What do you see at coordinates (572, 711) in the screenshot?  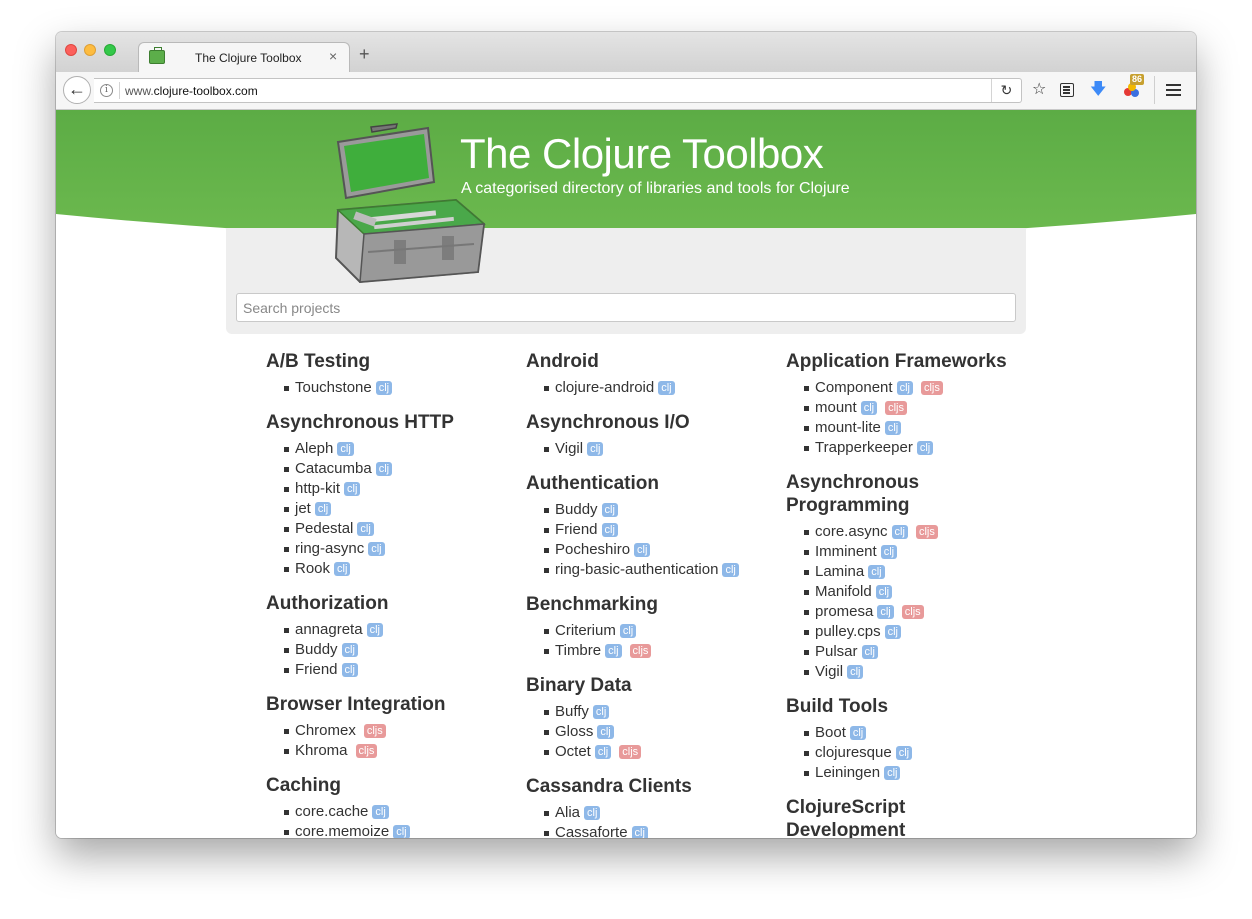 I see `project-link: Buffy` at bounding box center [572, 711].